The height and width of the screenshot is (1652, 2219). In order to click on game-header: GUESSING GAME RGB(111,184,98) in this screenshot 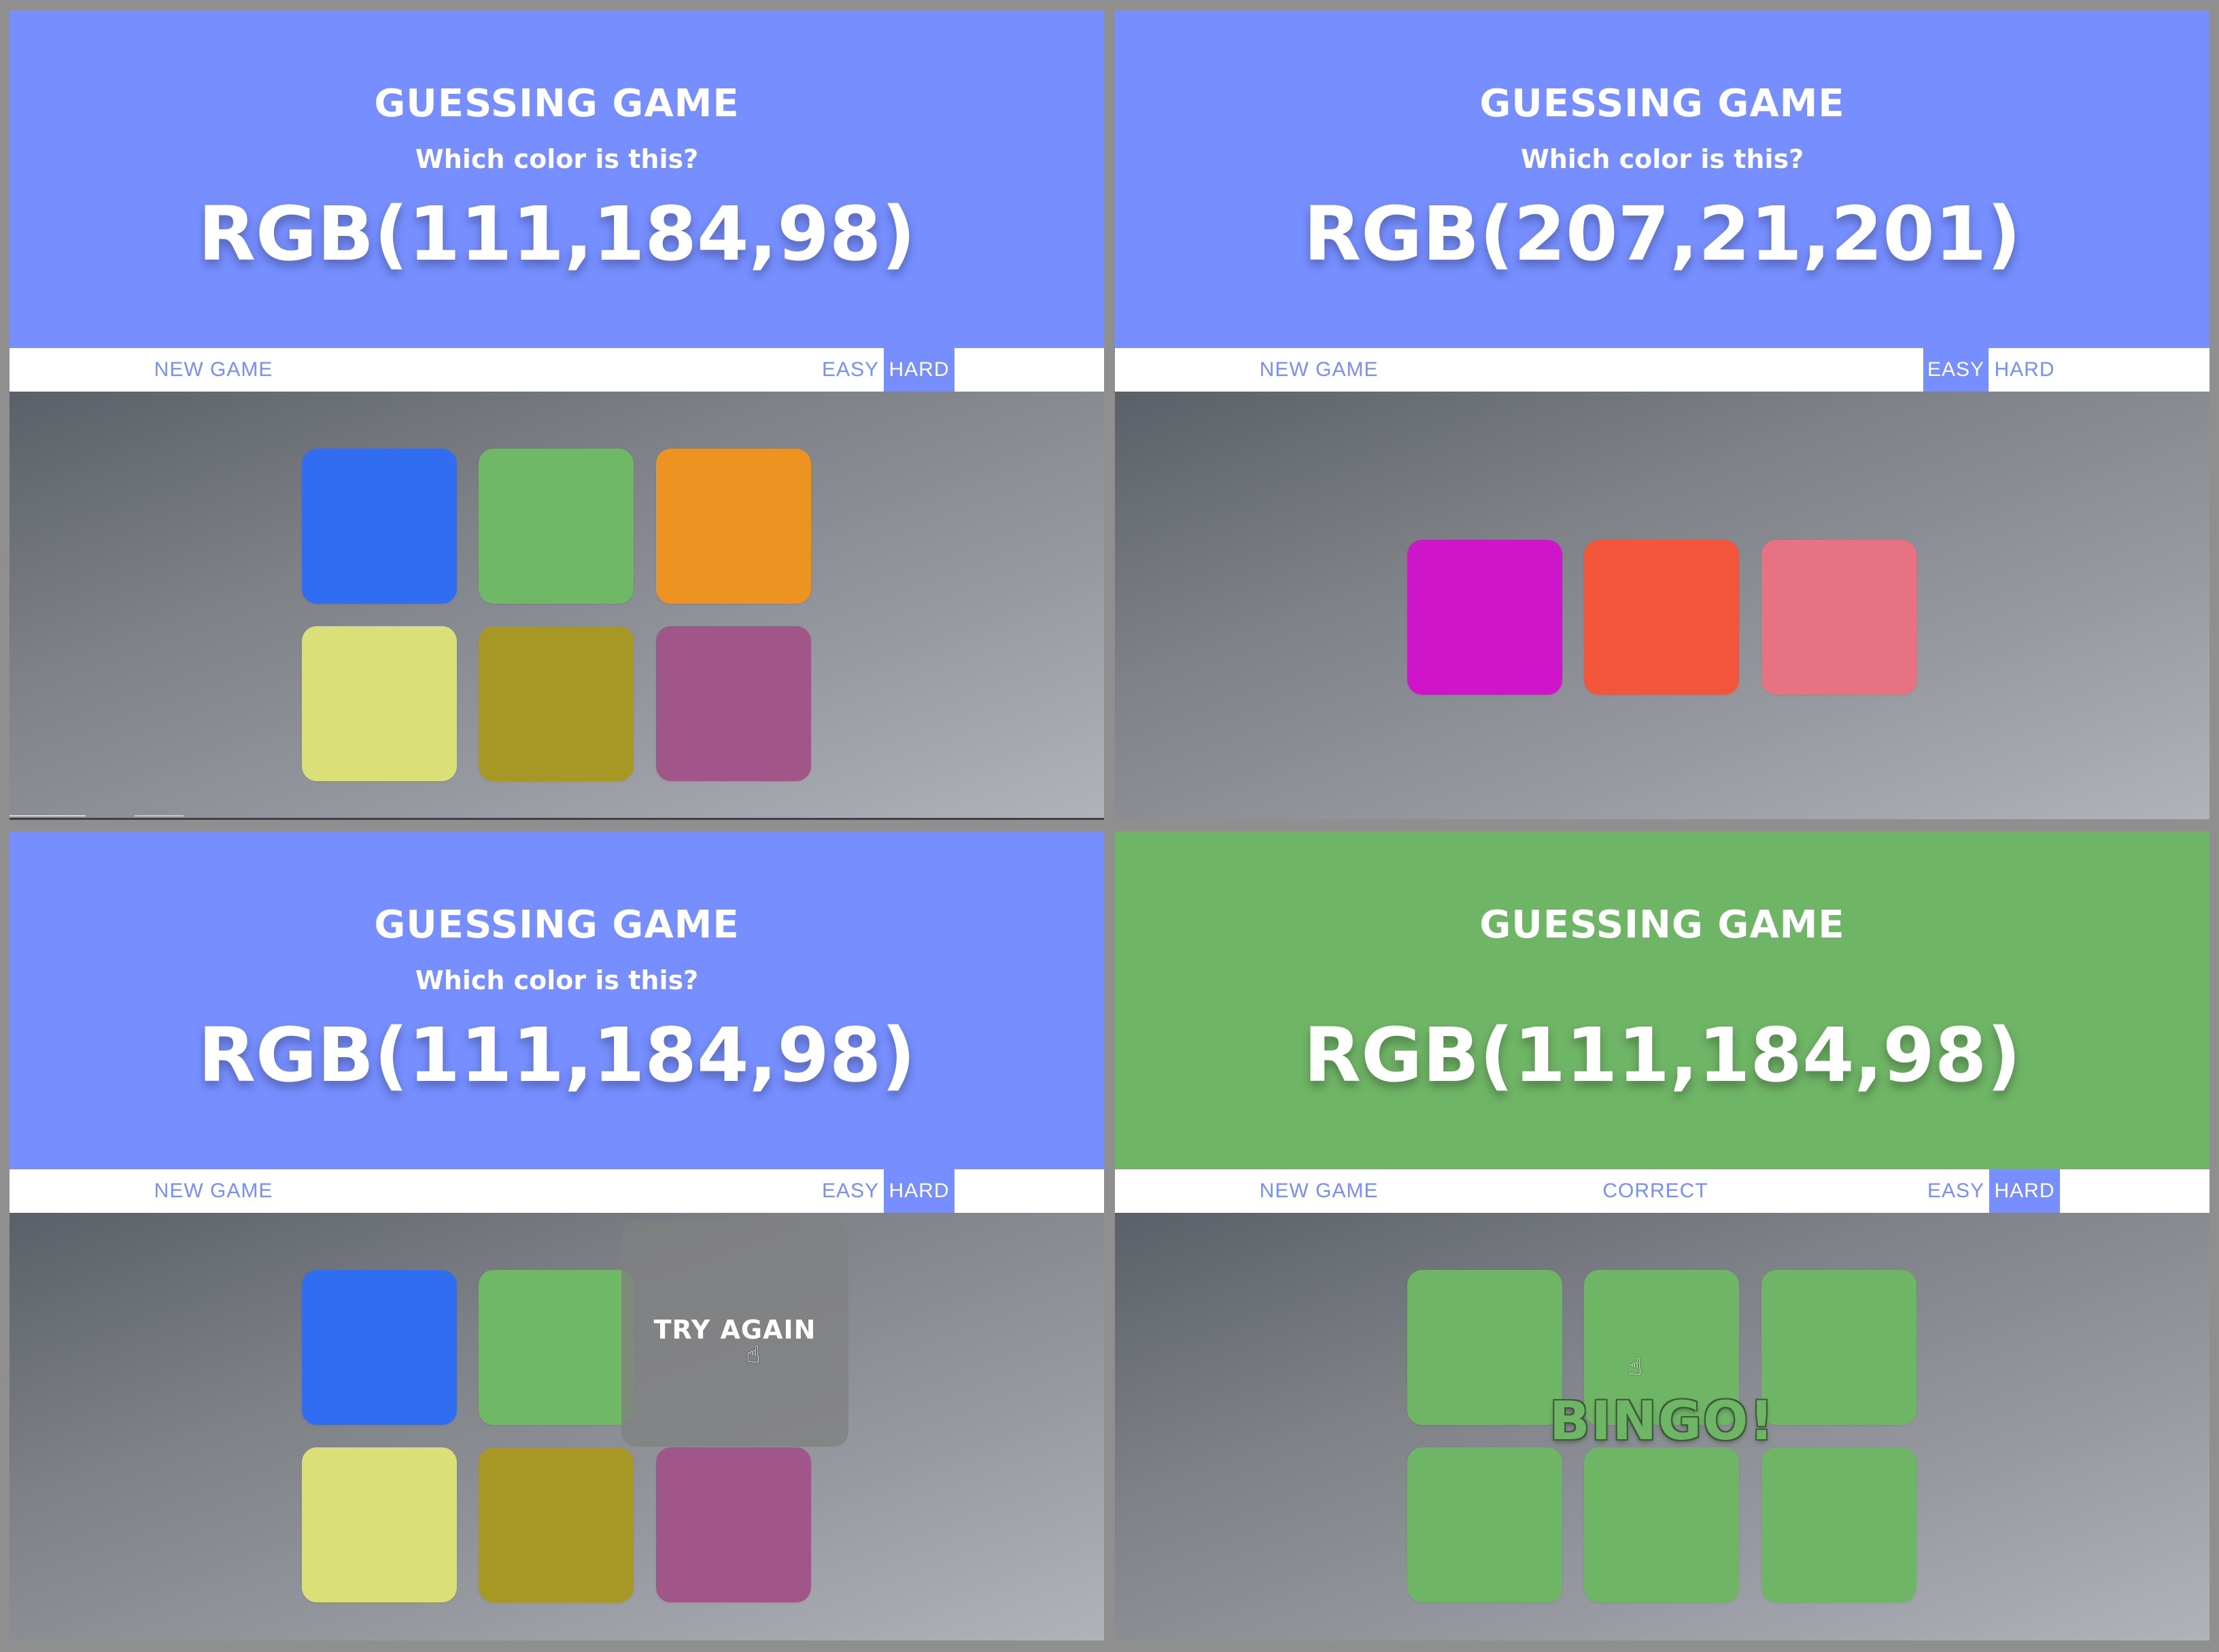, I will do `click(1662, 1000)`.